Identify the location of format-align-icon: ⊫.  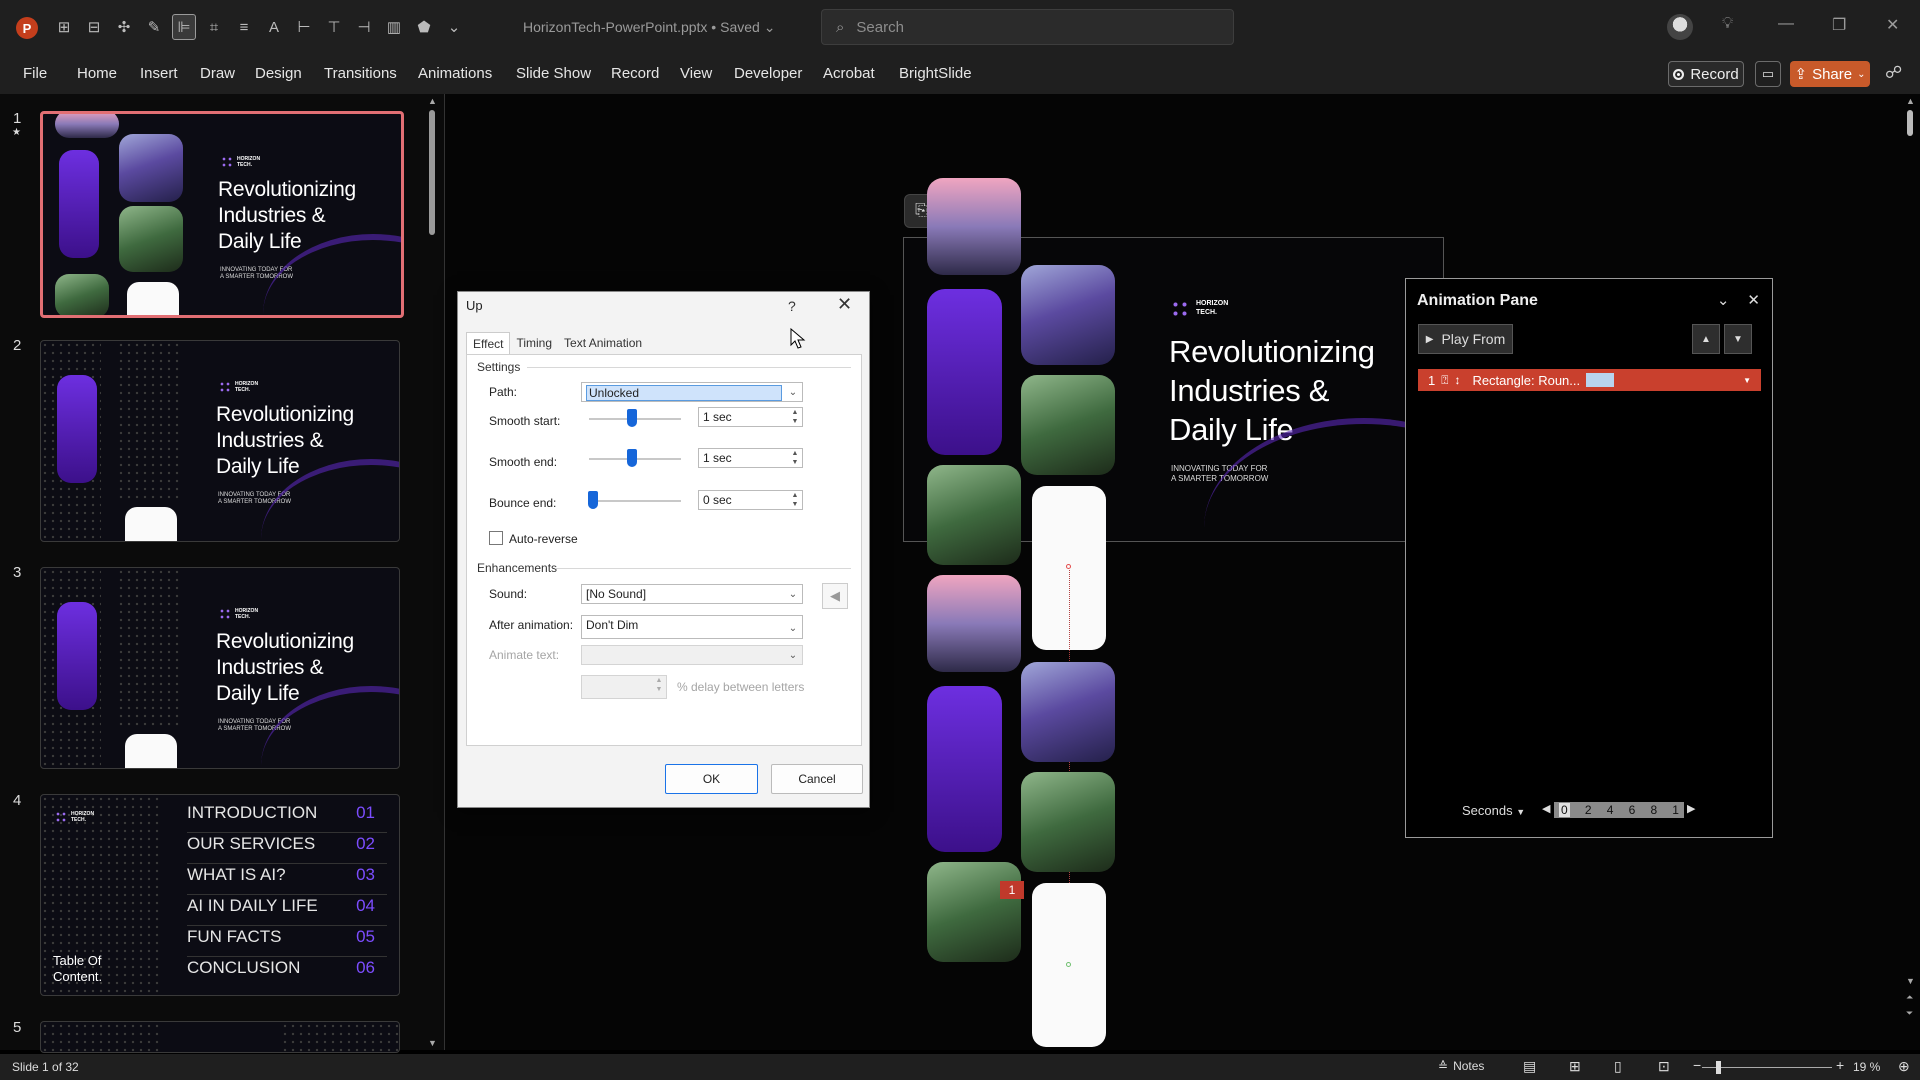
(184, 27).